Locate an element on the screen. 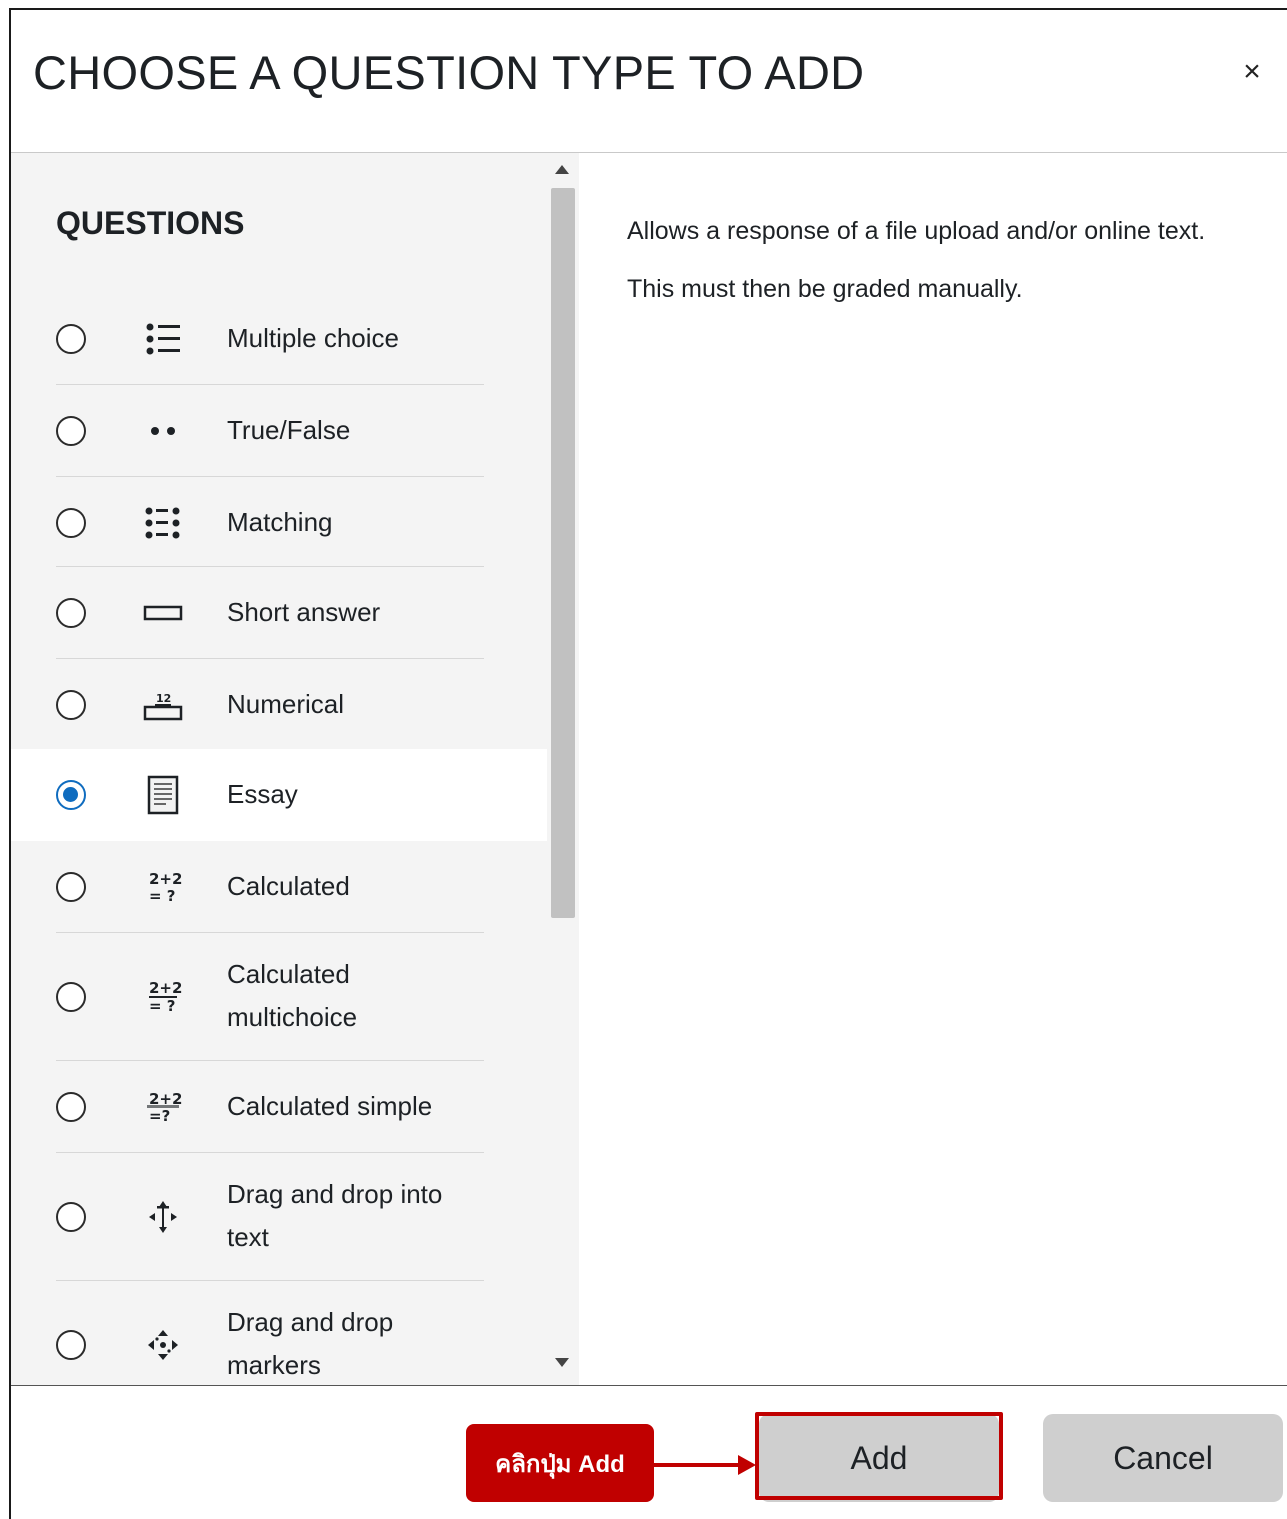 The width and height of the screenshot is (1287, 1519). option-multiple-choice: Multiple choice is located at coordinates (279, 339).